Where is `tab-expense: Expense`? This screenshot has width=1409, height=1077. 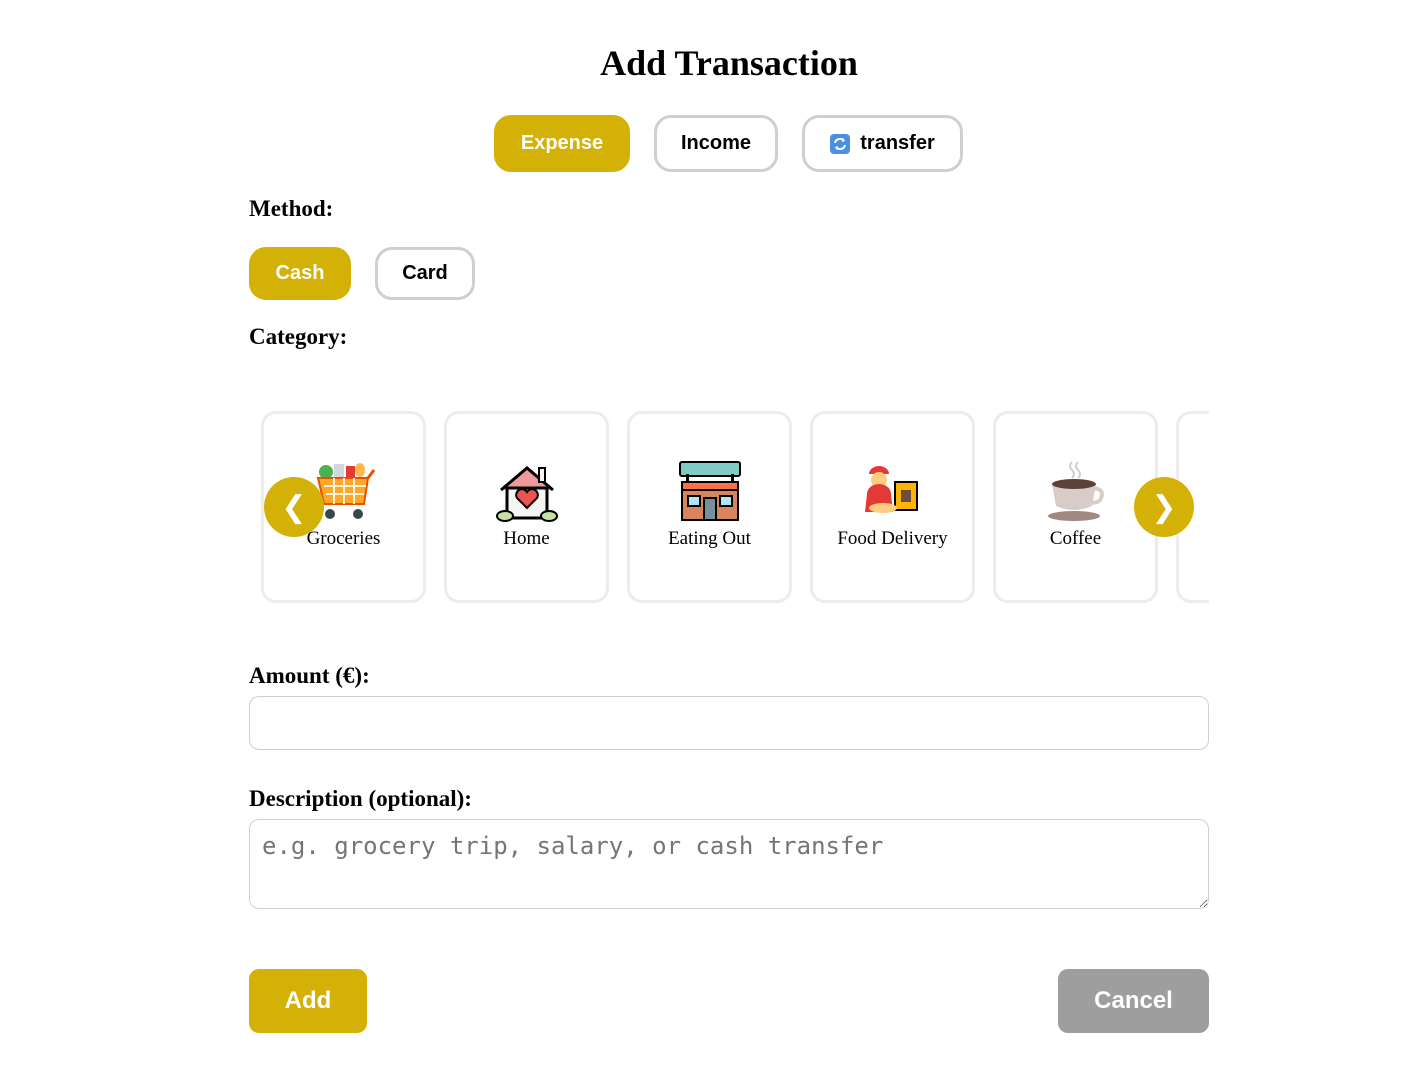 tab-expense: Expense is located at coordinates (562, 143).